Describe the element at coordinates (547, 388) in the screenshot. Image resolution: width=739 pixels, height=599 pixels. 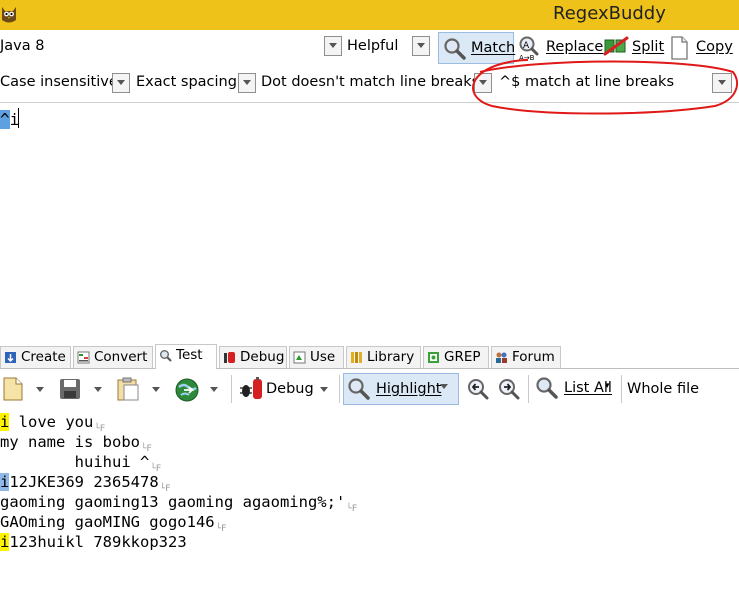
I see `list-magnifier-icon` at that location.